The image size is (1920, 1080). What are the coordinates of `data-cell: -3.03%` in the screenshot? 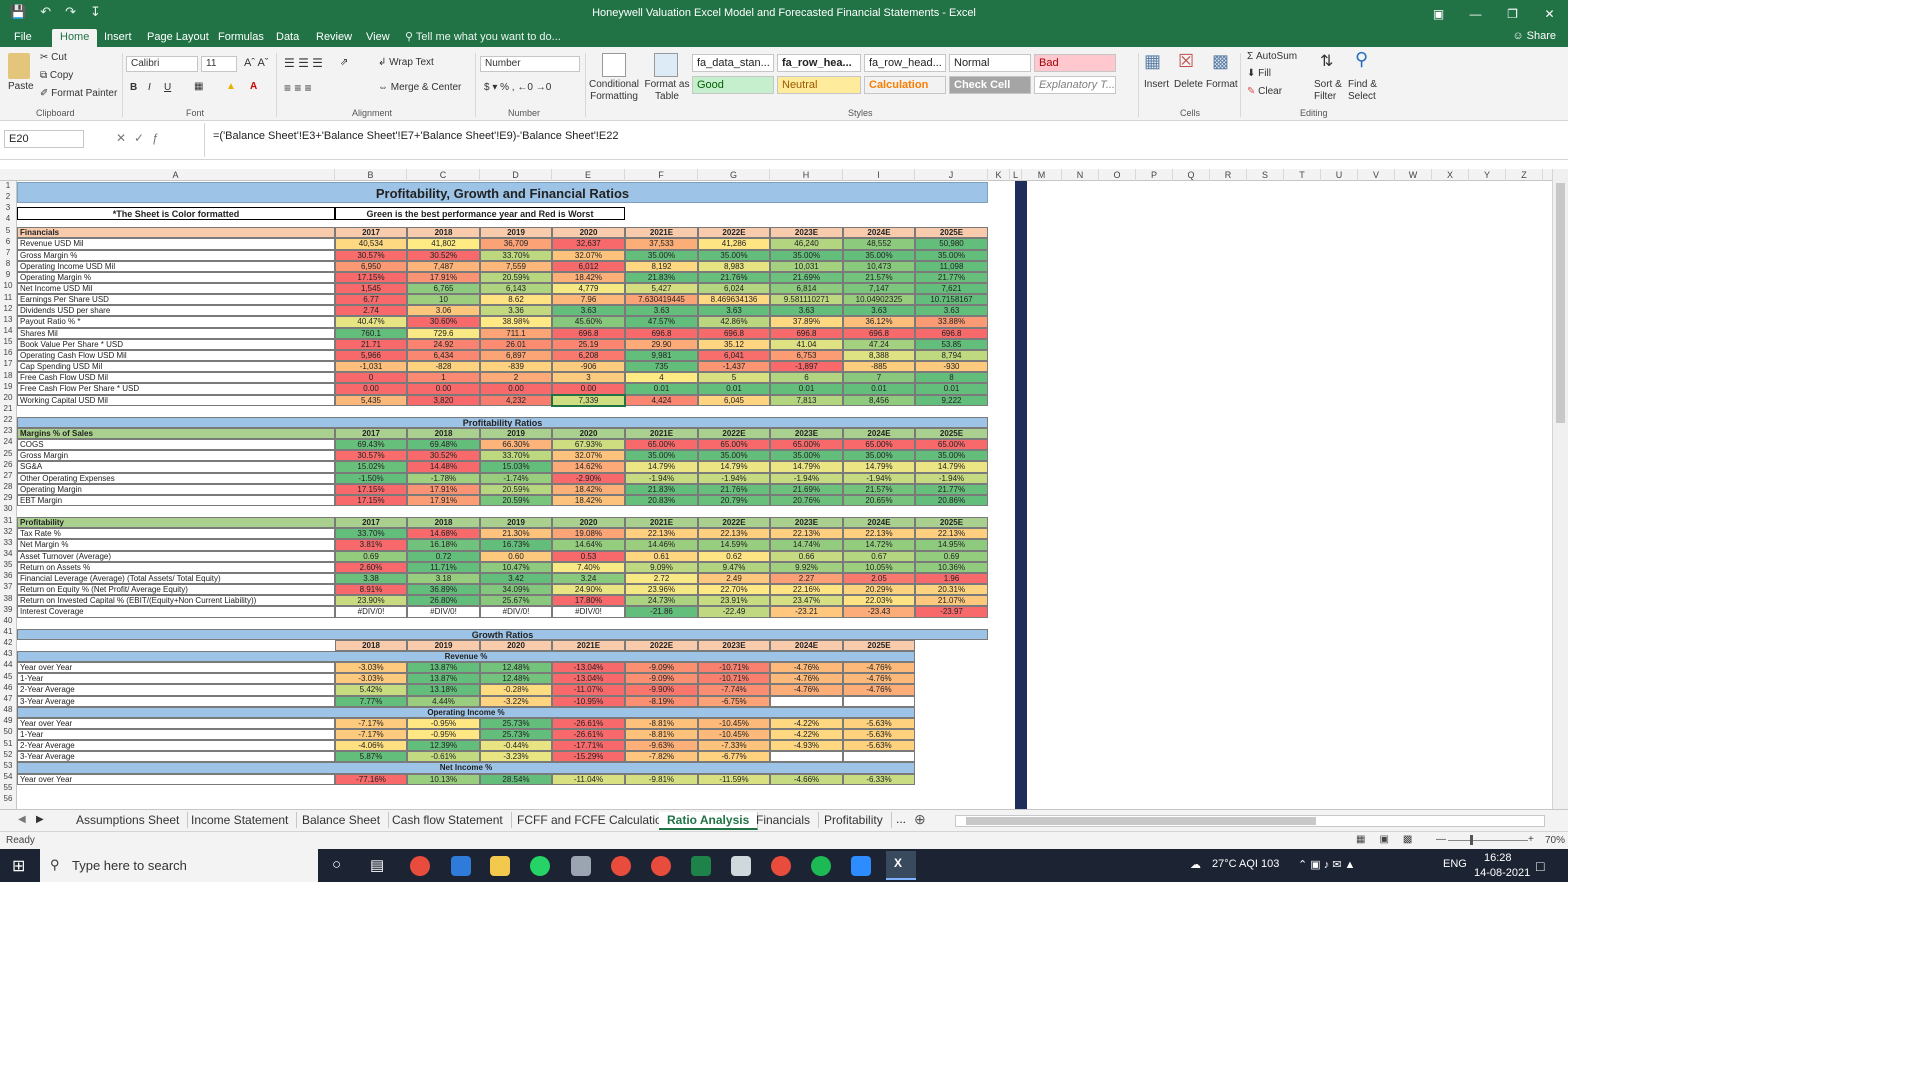 It's located at (371, 668).